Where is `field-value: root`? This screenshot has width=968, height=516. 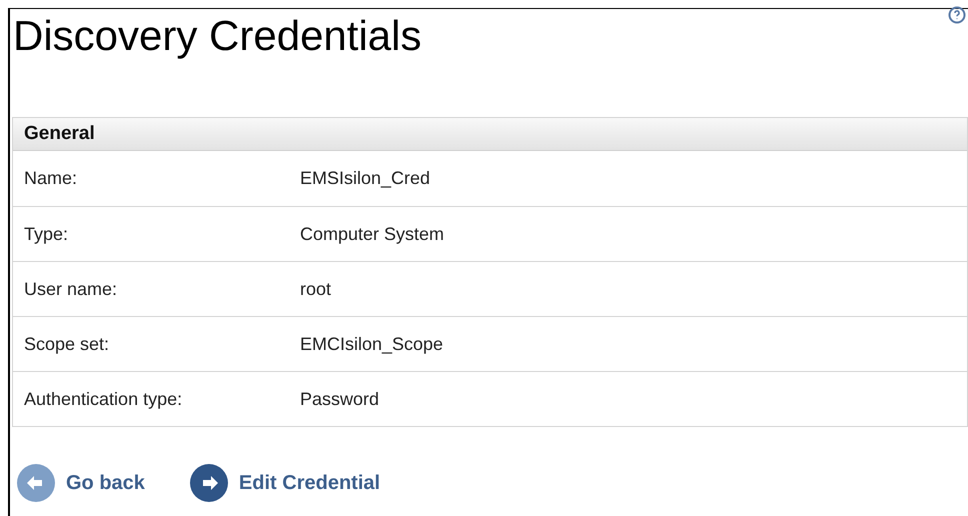
field-value: root is located at coordinates (316, 289).